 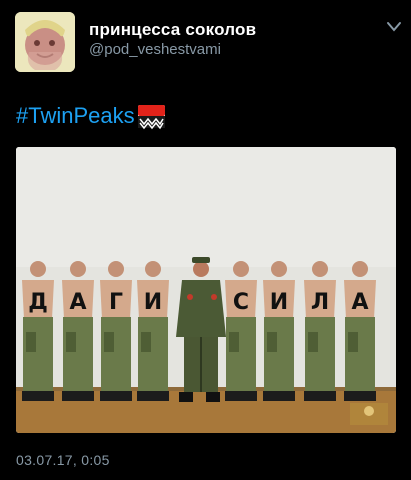 What do you see at coordinates (172, 30) in the screenshot?
I see `author-display-name: принцесса соколов` at bounding box center [172, 30].